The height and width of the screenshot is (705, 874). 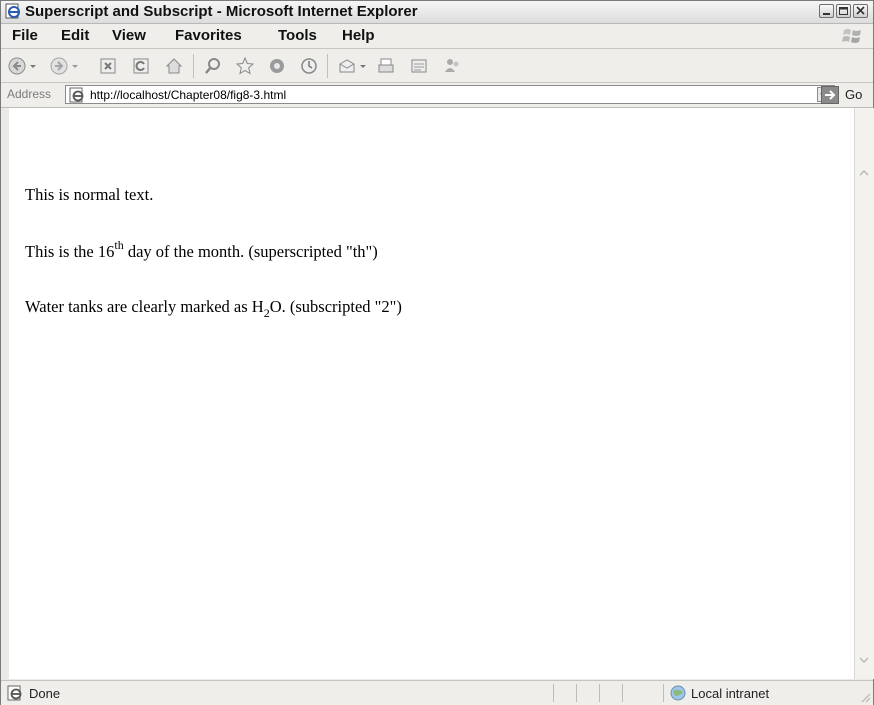 I want to click on standard-toolbar, so click(x=437, y=66).